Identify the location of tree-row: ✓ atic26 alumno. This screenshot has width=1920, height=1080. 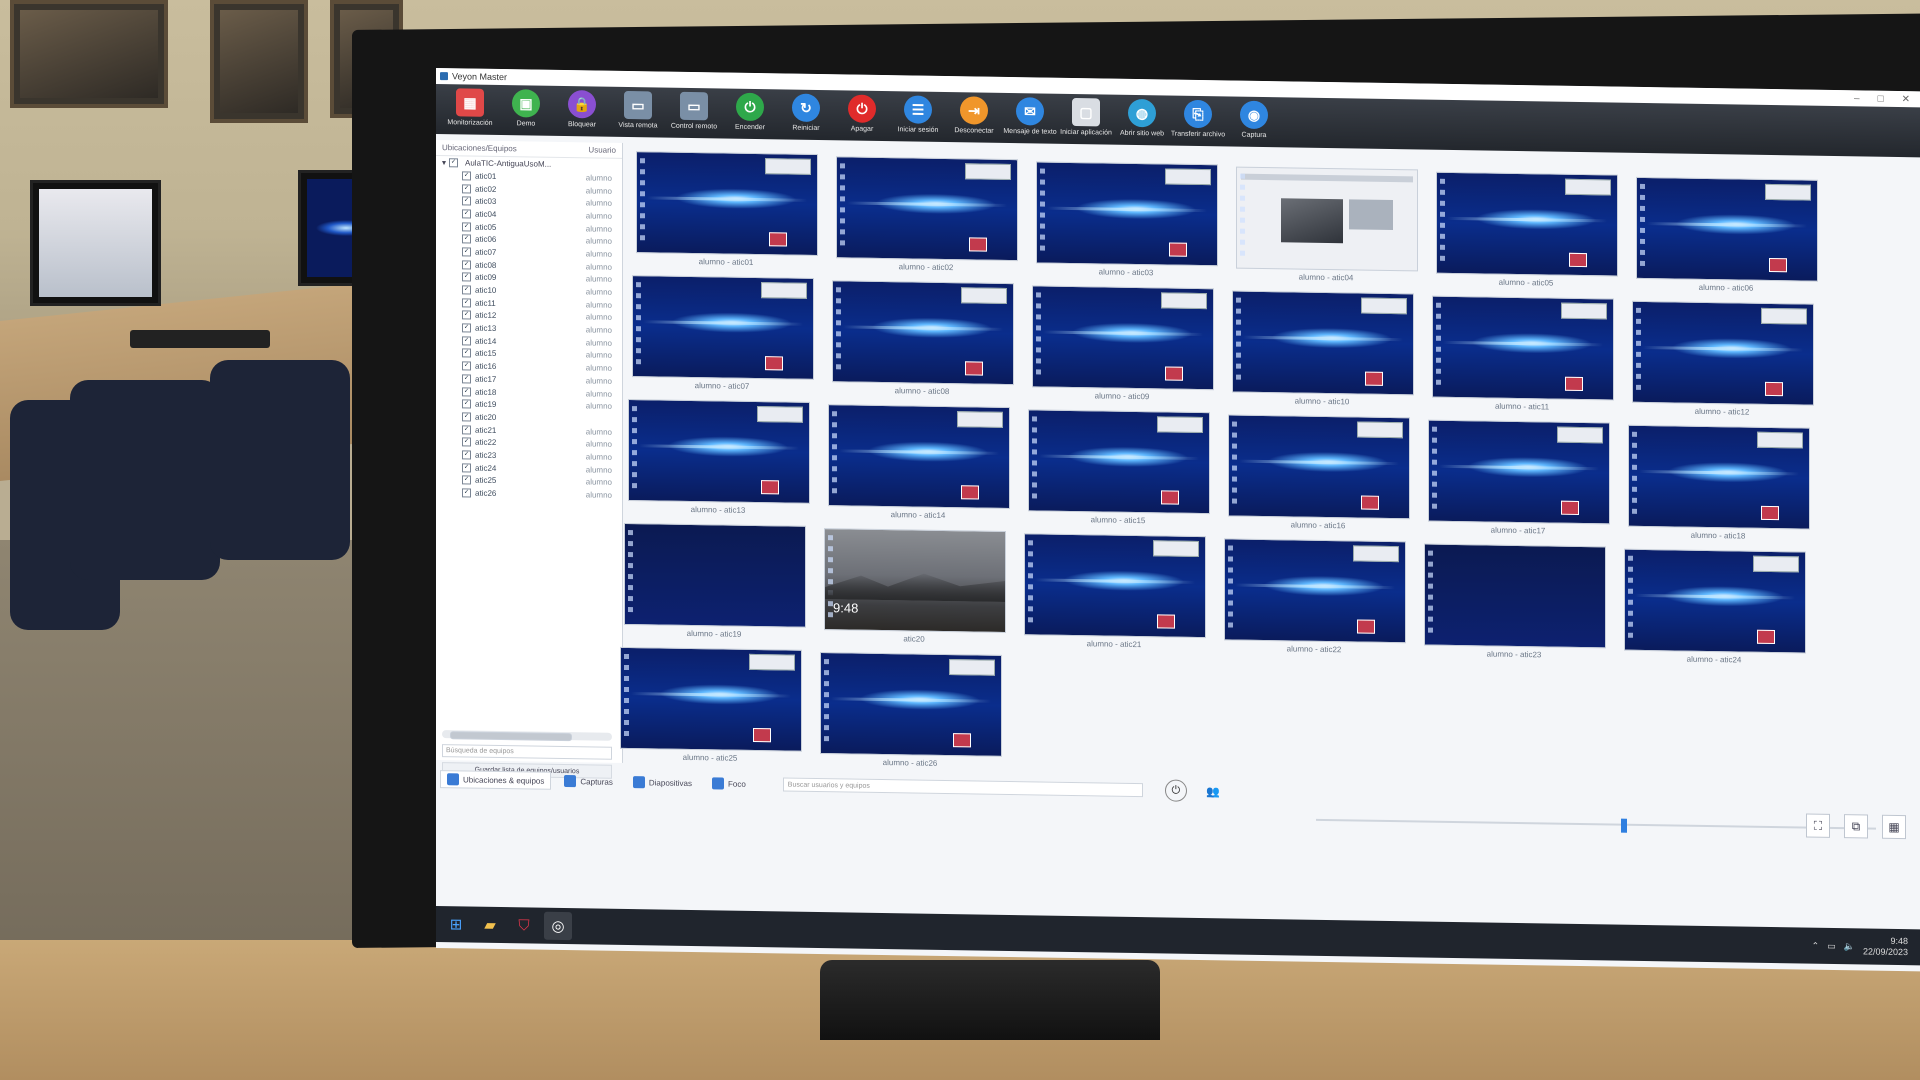
(529, 494).